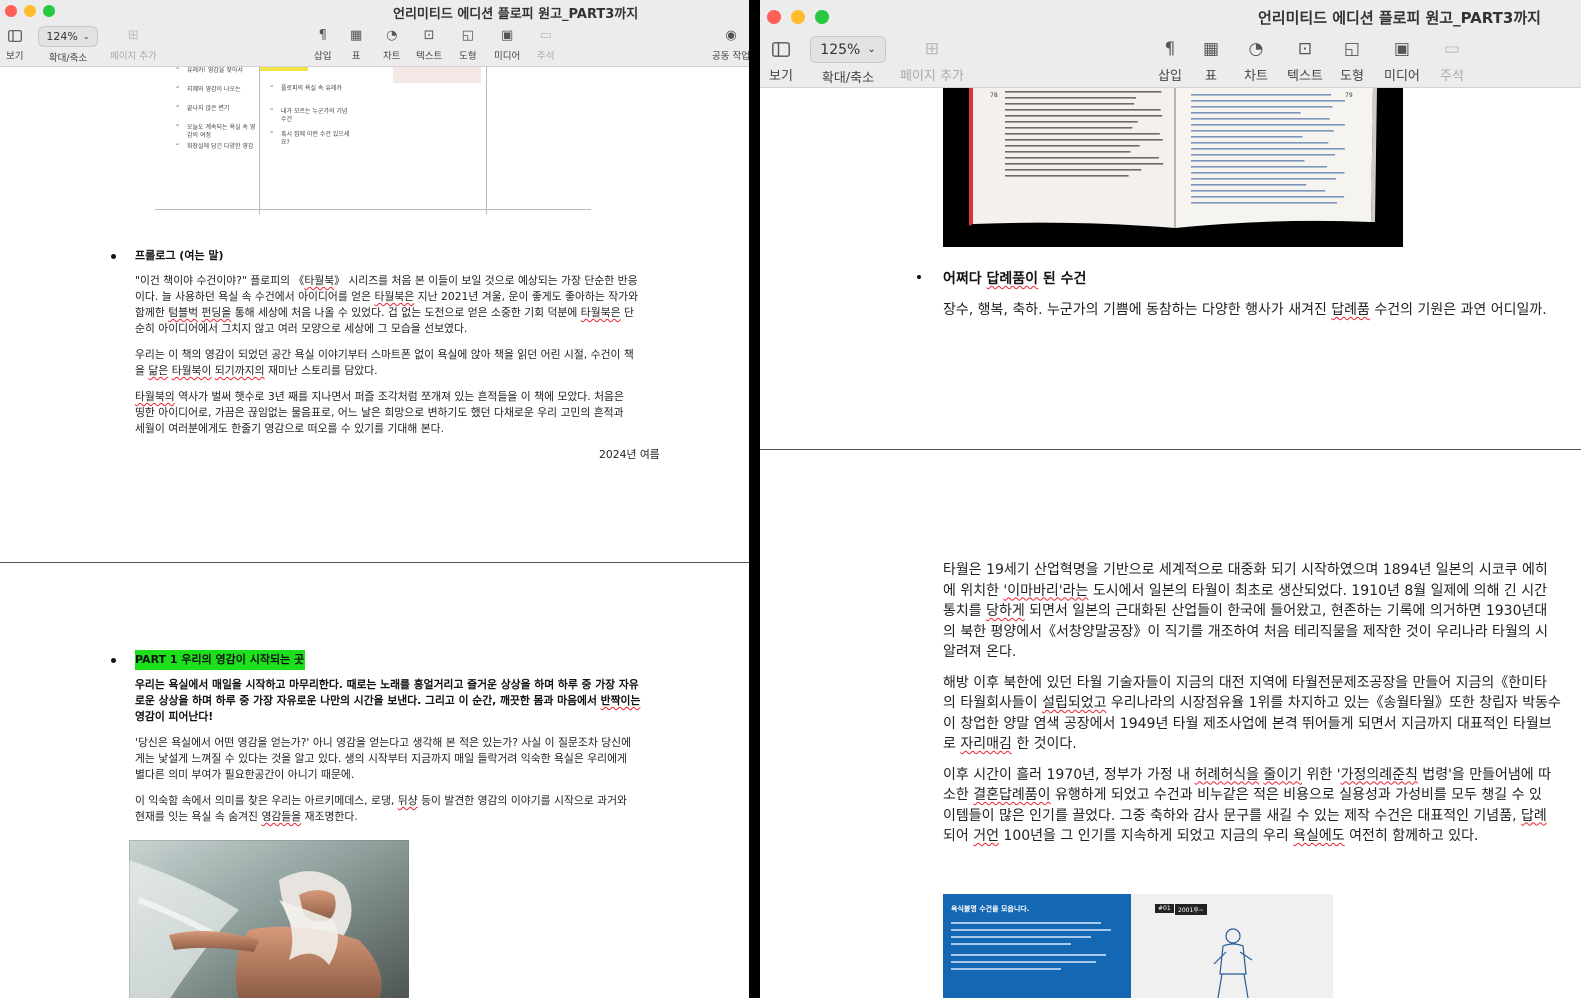 The image size is (1581, 998). What do you see at coordinates (871, 49) in the screenshot?
I see `chevron-down-icon: ⌄` at bounding box center [871, 49].